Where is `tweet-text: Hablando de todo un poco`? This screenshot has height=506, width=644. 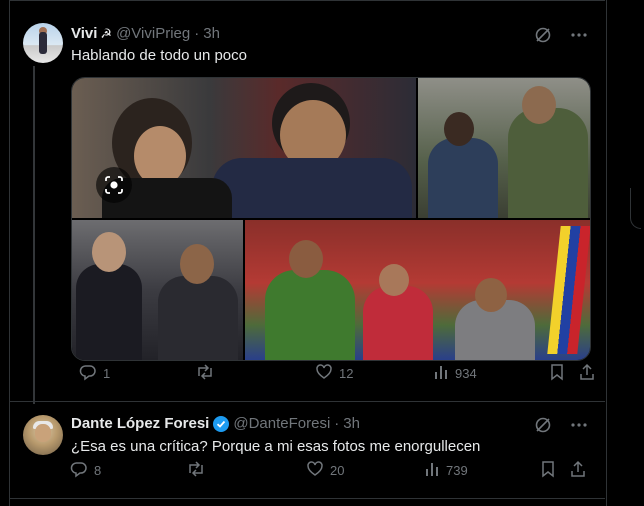 tweet-text: Hablando de todo un poco is located at coordinates (159, 55).